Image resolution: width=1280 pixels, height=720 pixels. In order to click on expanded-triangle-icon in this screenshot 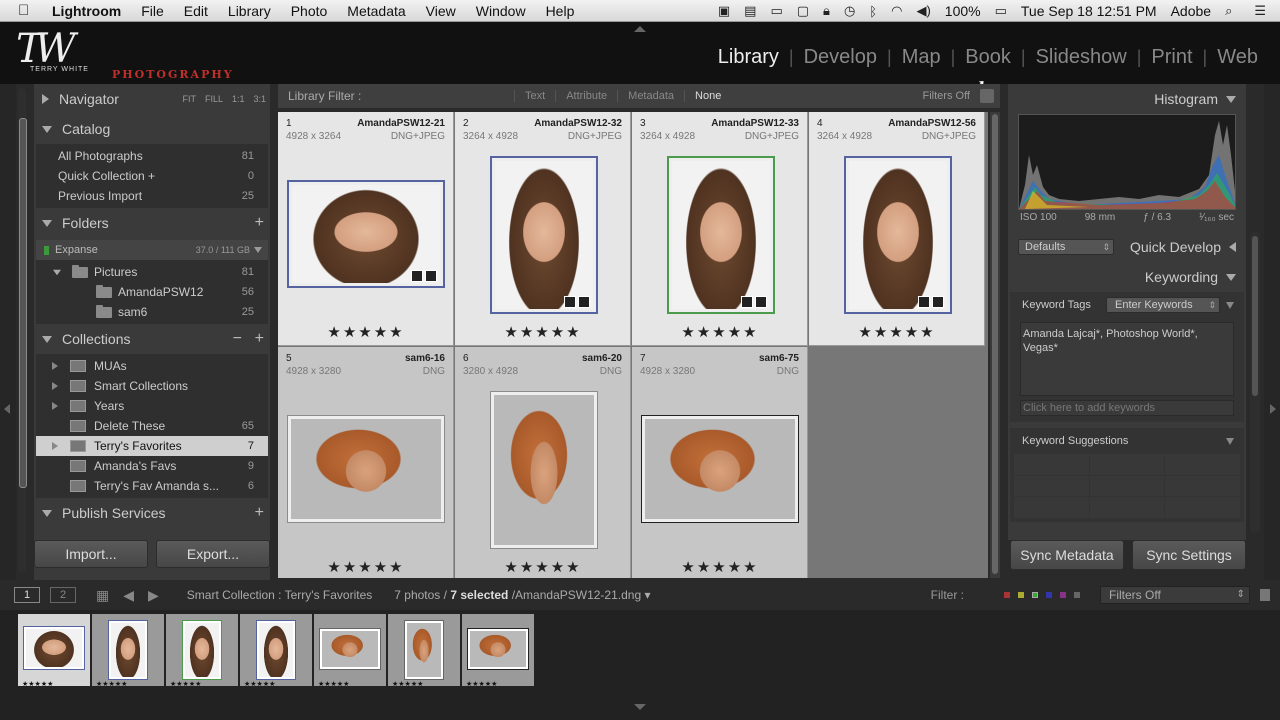, I will do `click(57, 272)`.